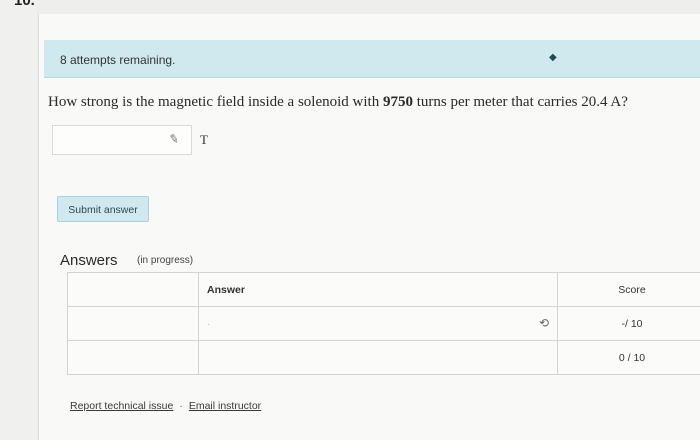 This screenshot has height=440, width=700. Describe the element at coordinates (544, 323) in the screenshot. I see `feedback-icon: ⟲` at that location.